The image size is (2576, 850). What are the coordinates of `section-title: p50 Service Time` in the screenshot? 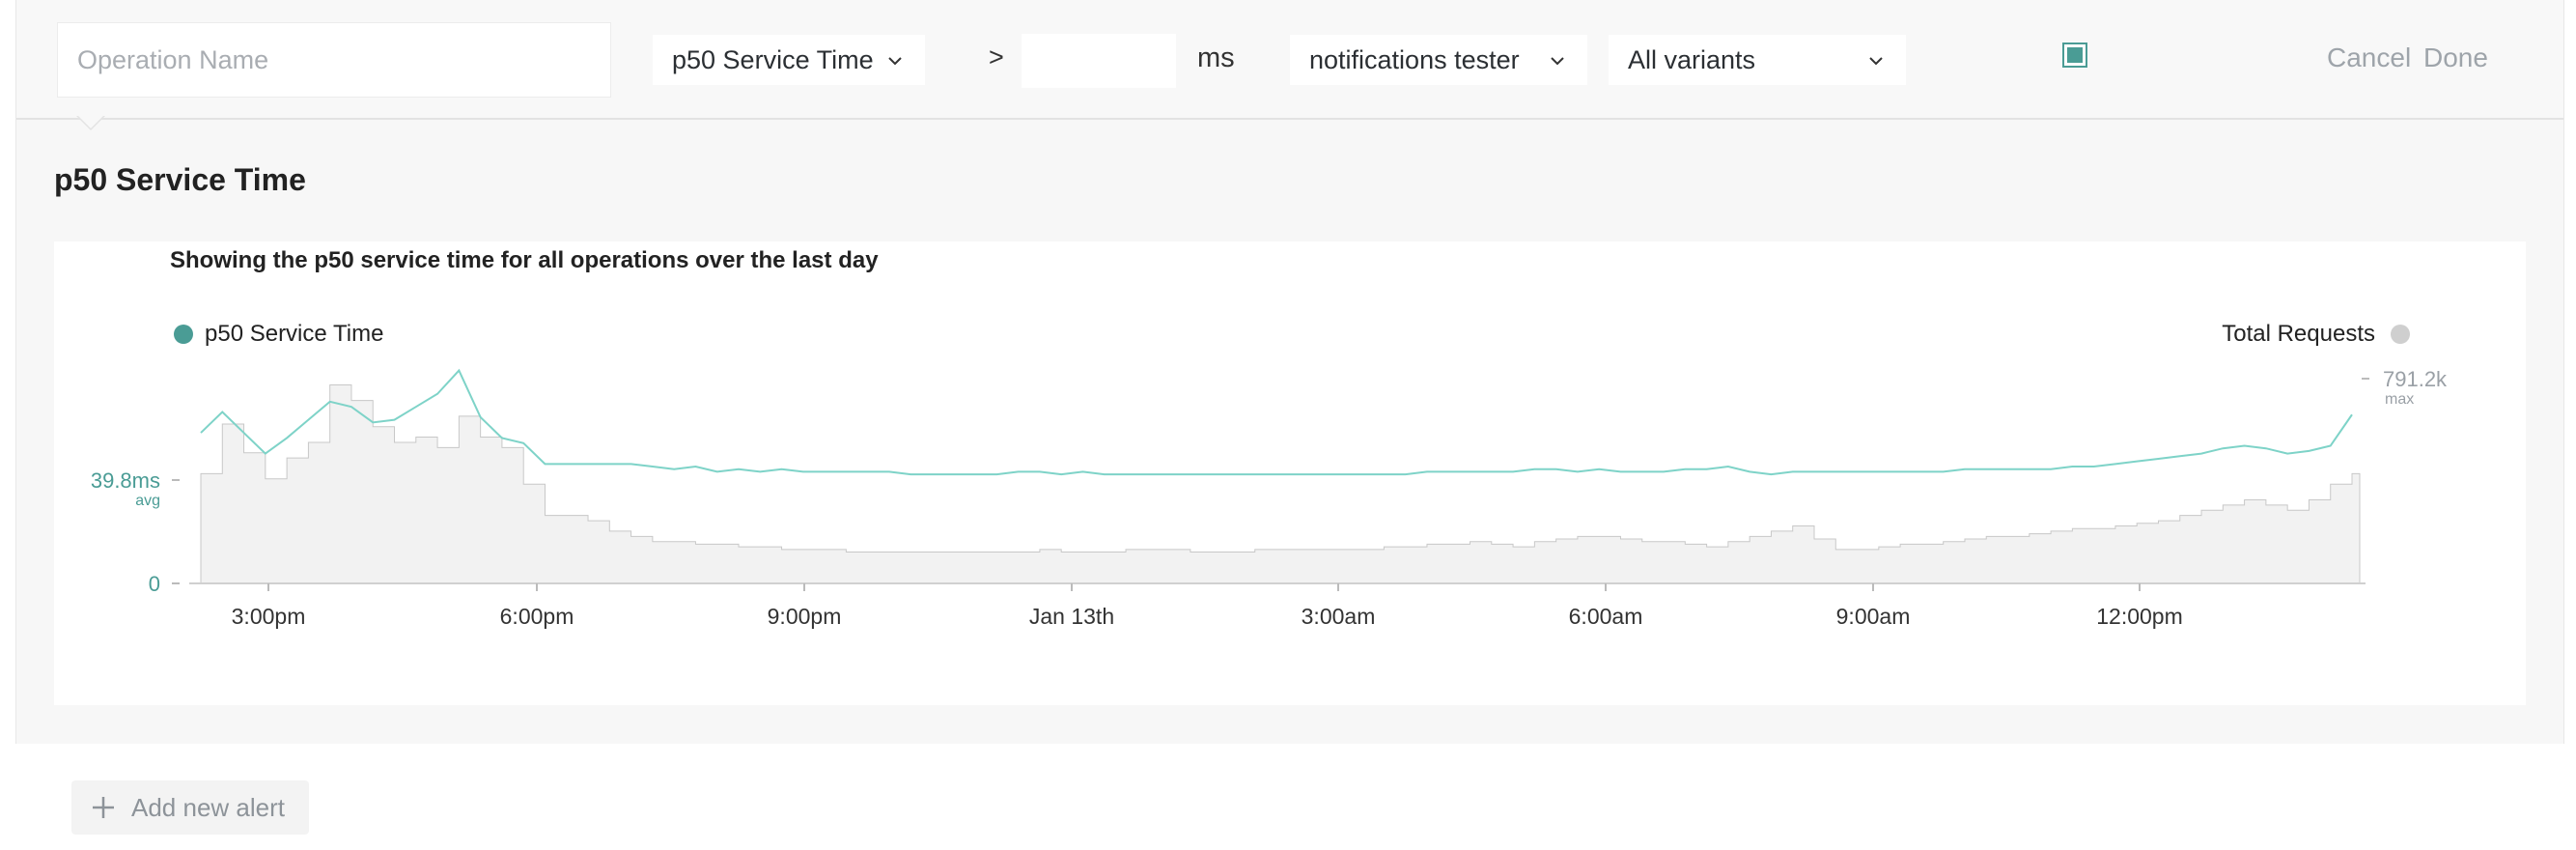 It's located at (180, 179).